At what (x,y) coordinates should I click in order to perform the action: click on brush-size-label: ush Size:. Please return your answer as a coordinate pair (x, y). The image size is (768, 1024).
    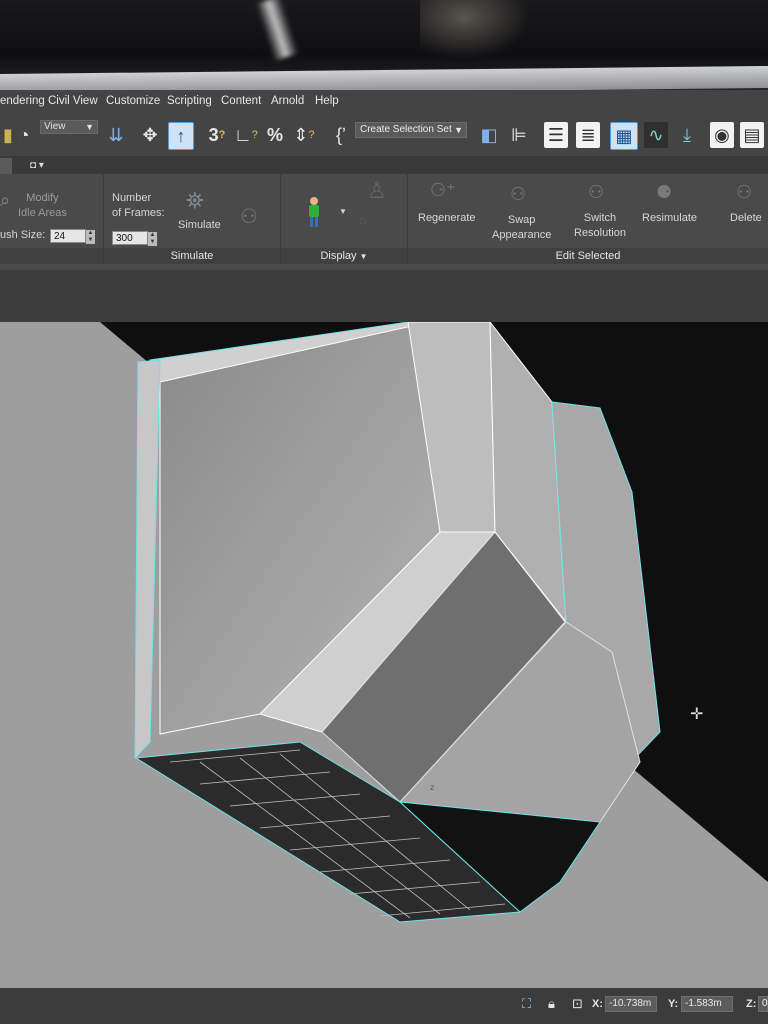
    Looking at the image, I should click on (23, 235).